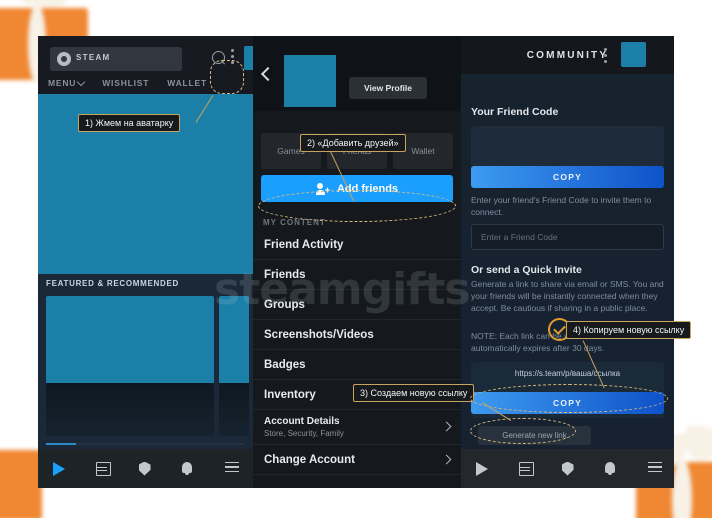 The width and height of the screenshot is (712, 518). I want to click on menu-item-friends: Friends, so click(357, 275).